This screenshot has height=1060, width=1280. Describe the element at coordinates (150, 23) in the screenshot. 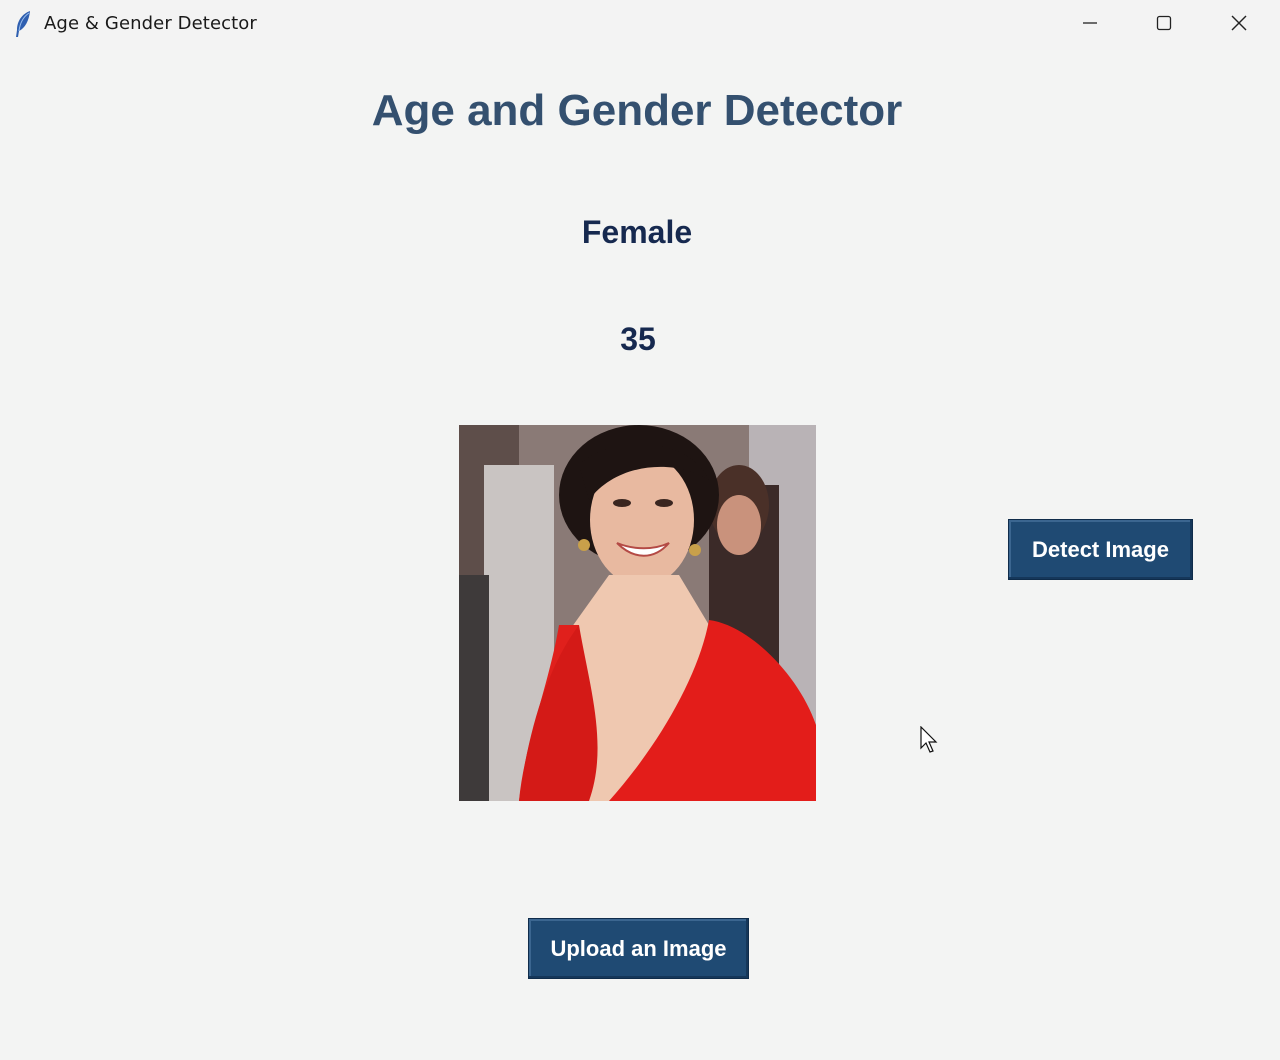

I see `window-title: Age & Gender Detector` at that location.